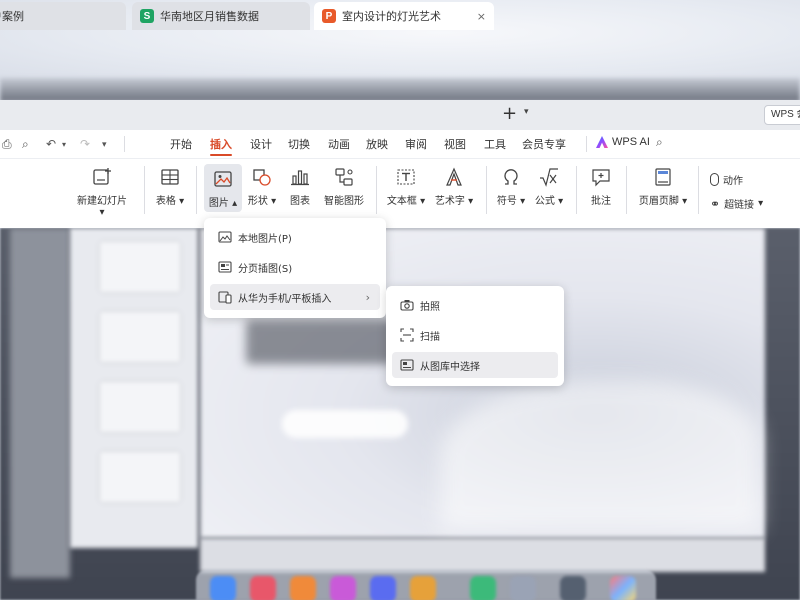 This screenshot has height=600, width=800. Describe the element at coordinates (170, 177) in the screenshot. I see `table-icon` at that location.